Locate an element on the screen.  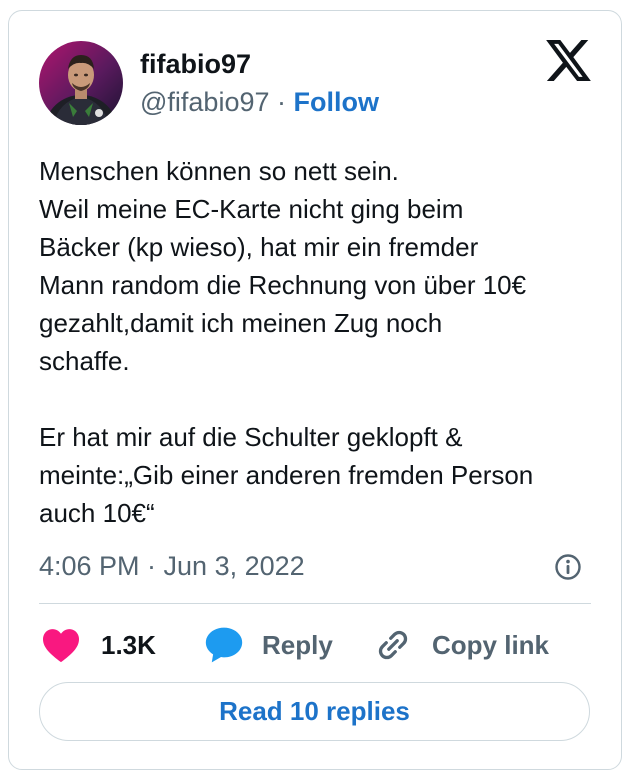
speech-bubble-icon is located at coordinates (224, 645).